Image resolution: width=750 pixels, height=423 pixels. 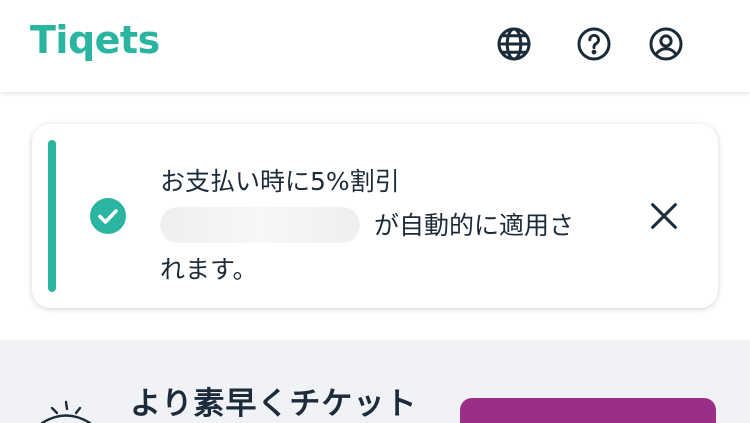 What do you see at coordinates (588, 410) in the screenshot?
I see `promo-app-button` at bounding box center [588, 410].